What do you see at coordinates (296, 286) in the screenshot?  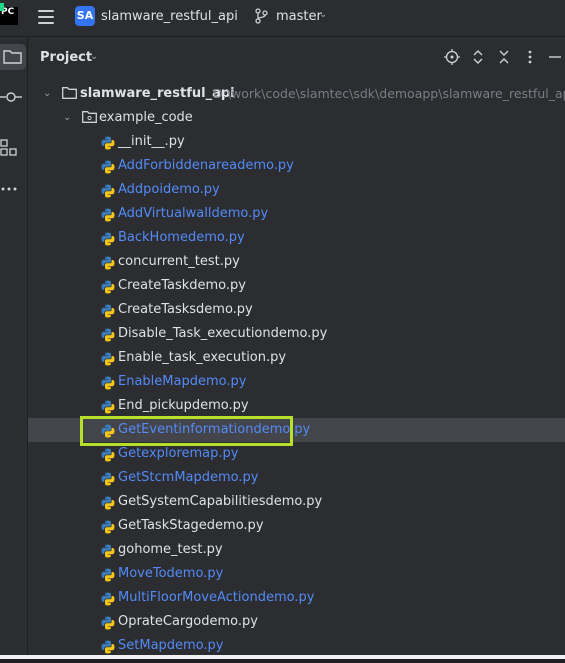 I see `tree-file-row: CreateTaskdemo.py` at bounding box center [296, 286].